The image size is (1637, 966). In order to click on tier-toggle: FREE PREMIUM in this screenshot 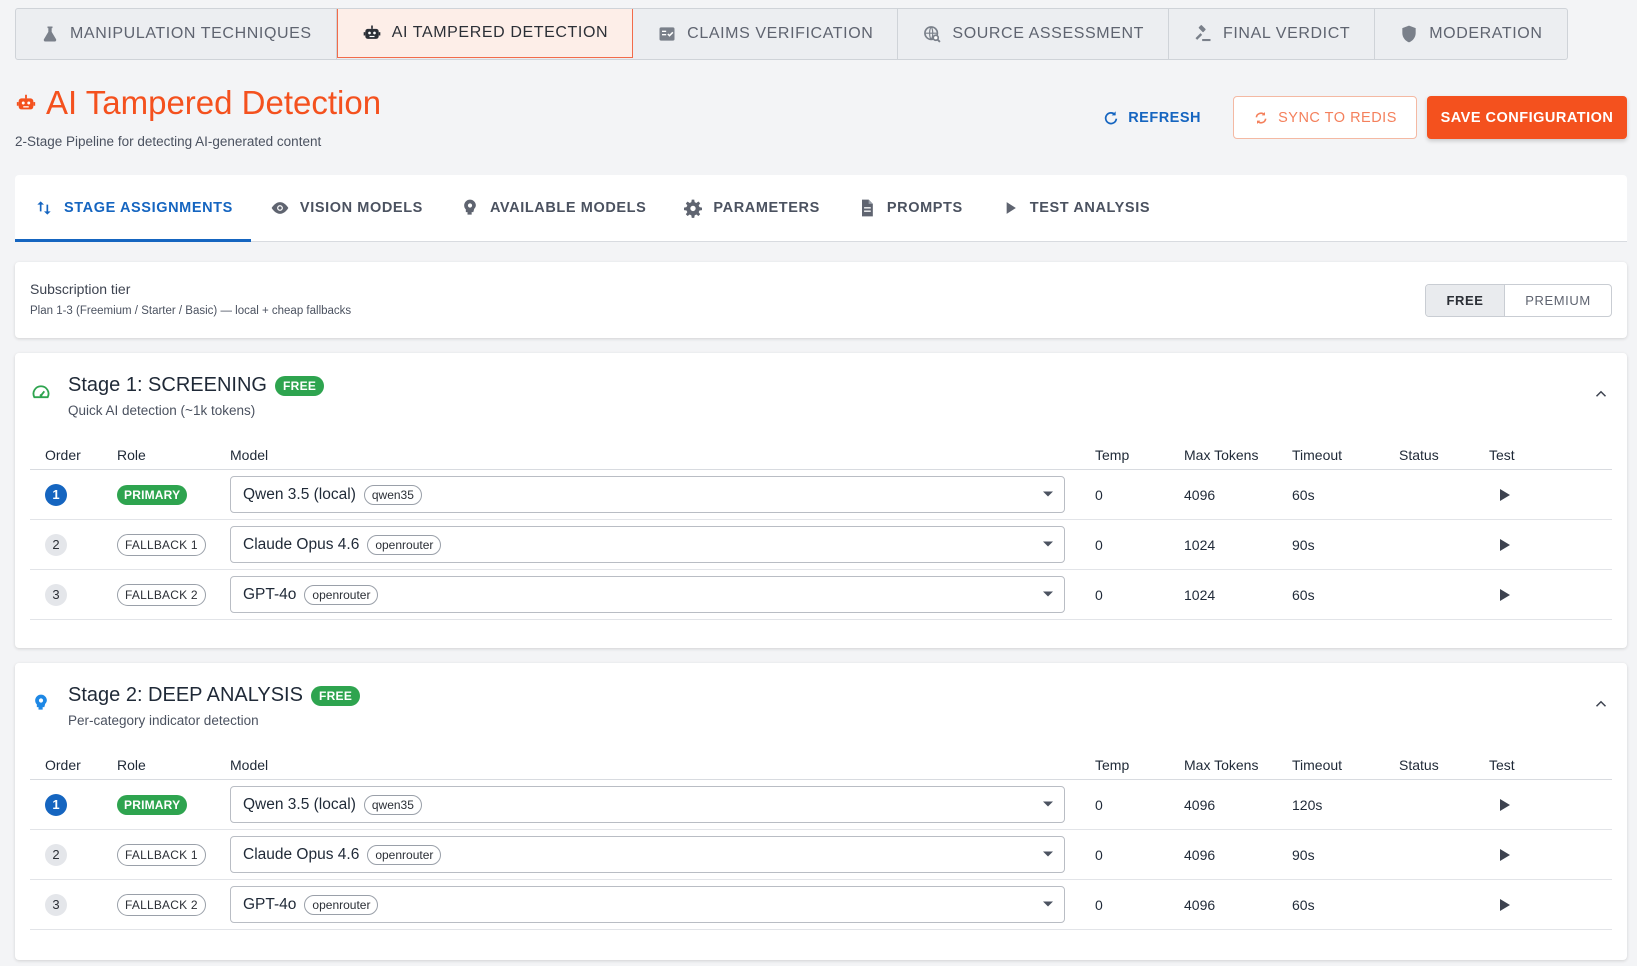, I will do `click(1518, 300)`.